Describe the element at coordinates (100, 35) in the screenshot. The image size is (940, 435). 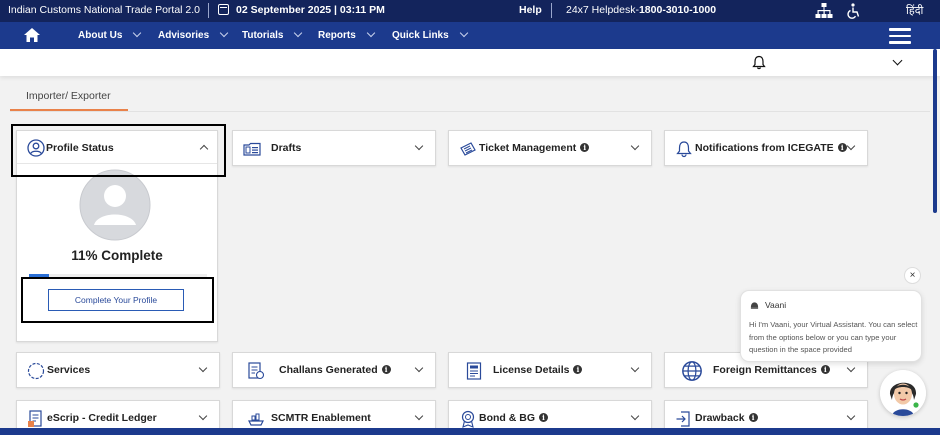
I see `nav-label: About Us` at that location.